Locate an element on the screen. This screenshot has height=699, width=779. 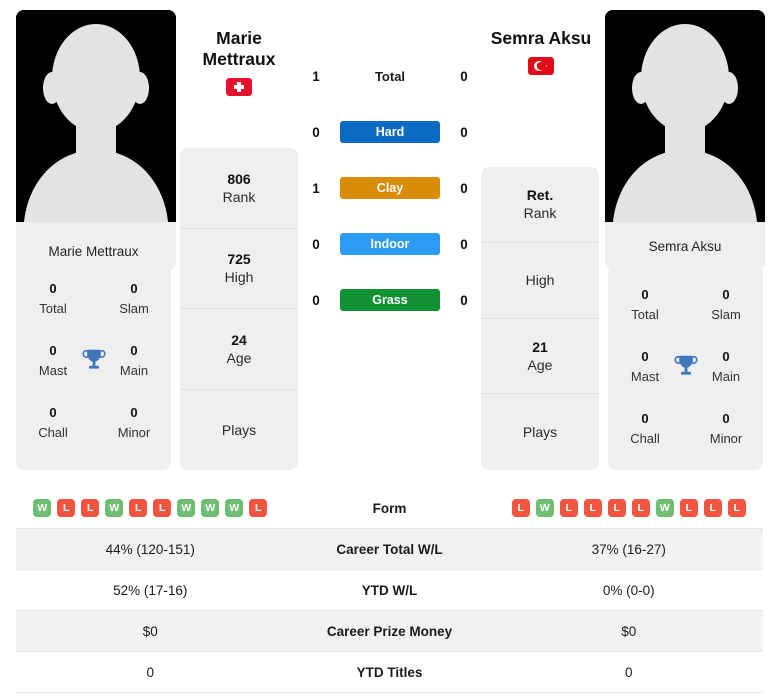
titles-slam-left-value: 0 is located at coordinates (134, 288).